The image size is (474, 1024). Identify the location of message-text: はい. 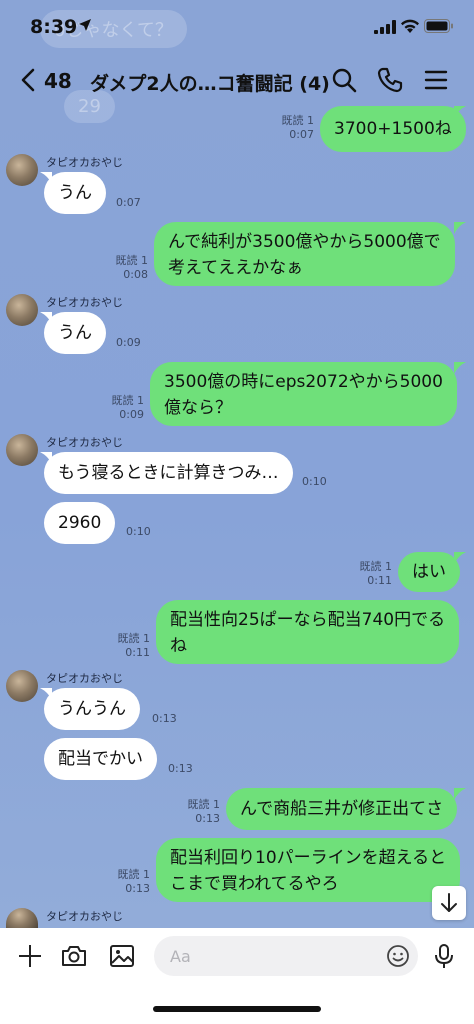
(429, 572).